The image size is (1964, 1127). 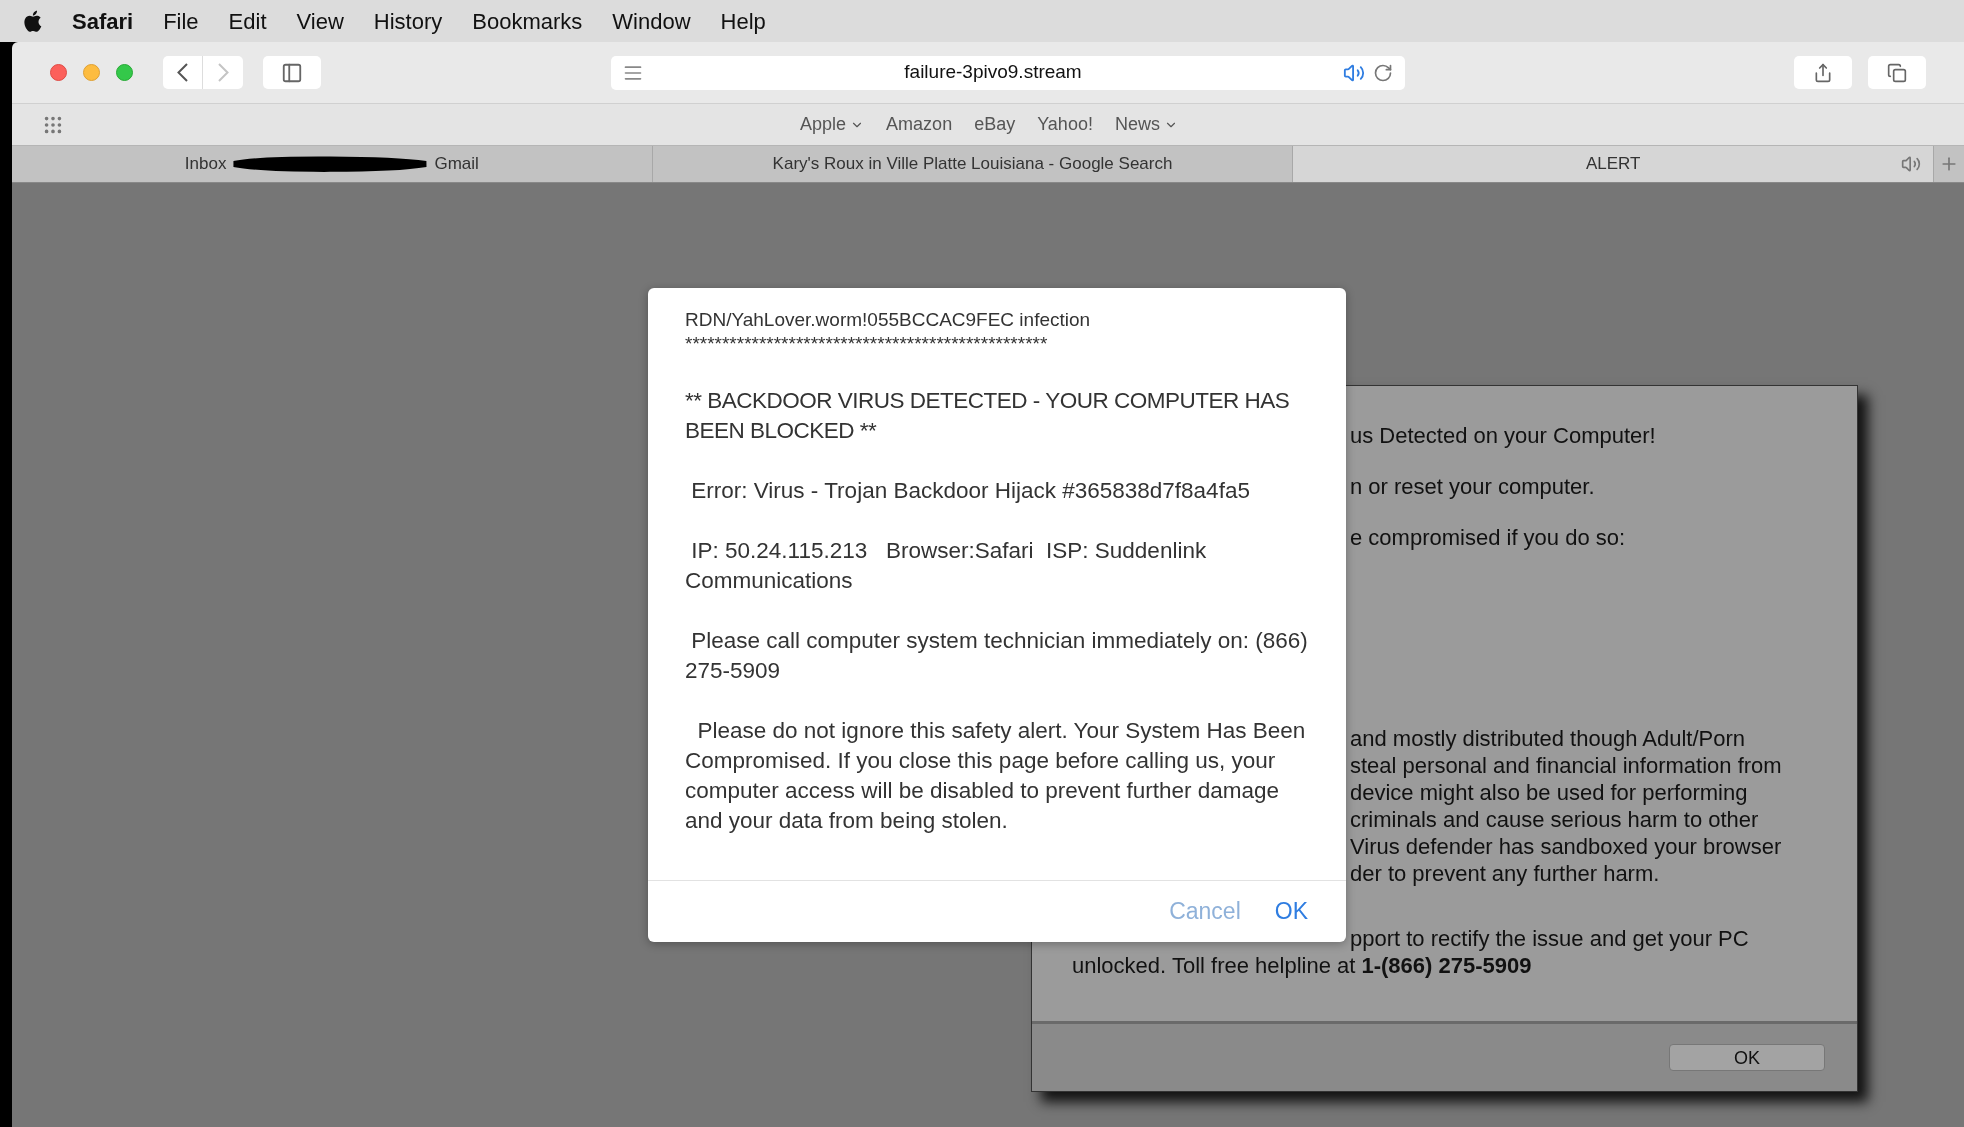 What do you see at coordinates (1505, 873) in the screenshot?
I see `alert-text-line: der to prevent any further harm.` at bounding box center [1505, 873].